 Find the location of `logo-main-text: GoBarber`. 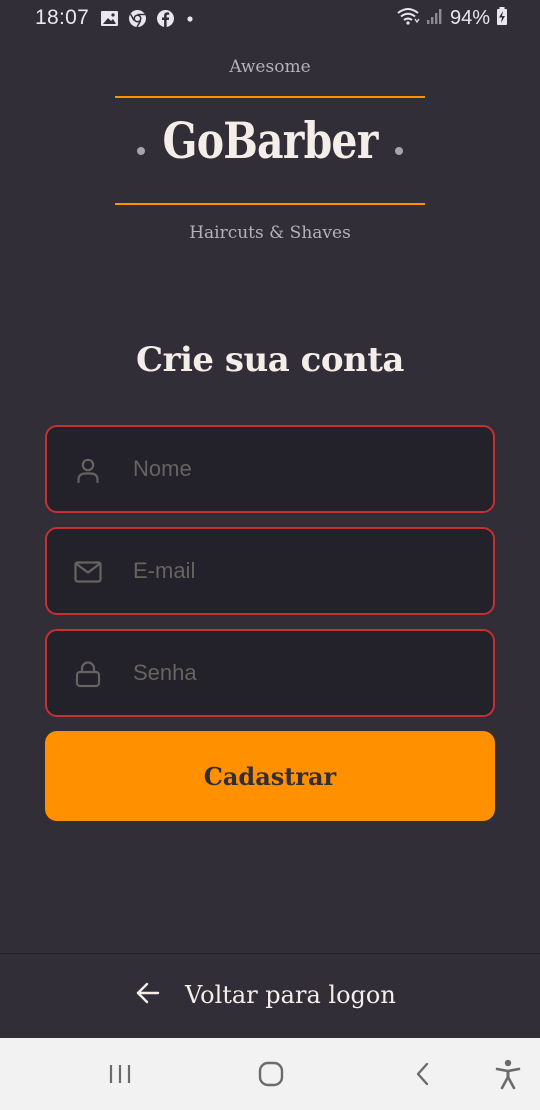

logo-main-text: GoBarber is located at coordinates (270, 140).